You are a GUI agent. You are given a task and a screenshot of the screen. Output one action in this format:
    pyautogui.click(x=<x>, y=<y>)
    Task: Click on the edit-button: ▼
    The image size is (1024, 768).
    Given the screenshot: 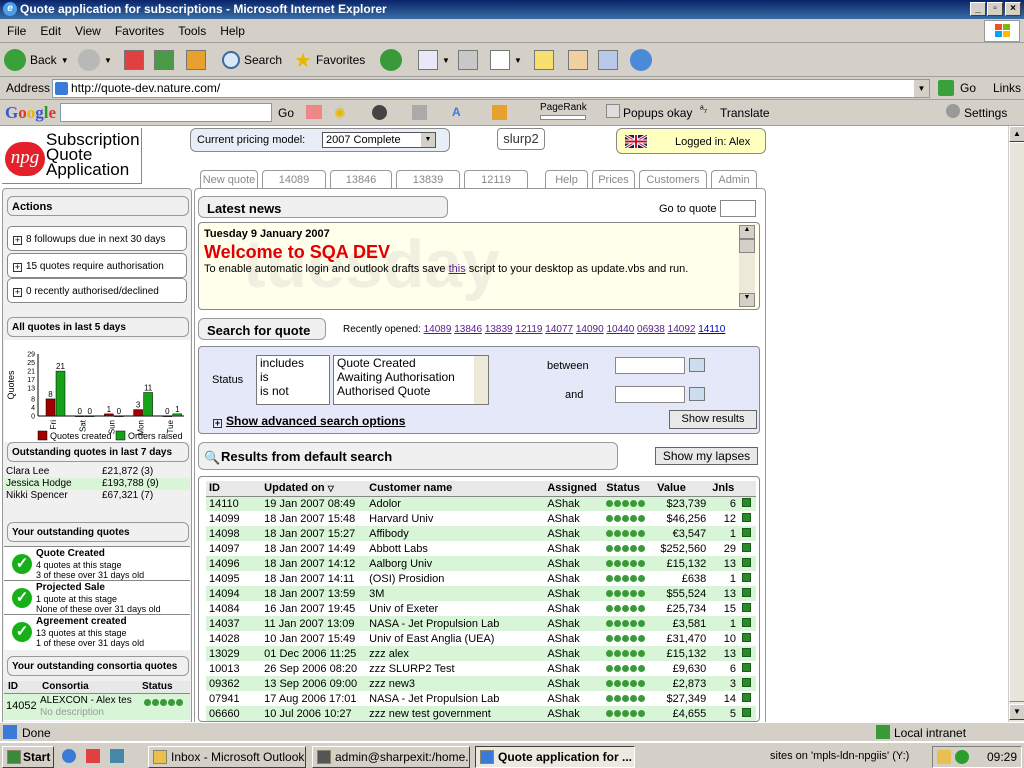 What is the action you would take?
    pyautogui.click(x=506, y=60)
    